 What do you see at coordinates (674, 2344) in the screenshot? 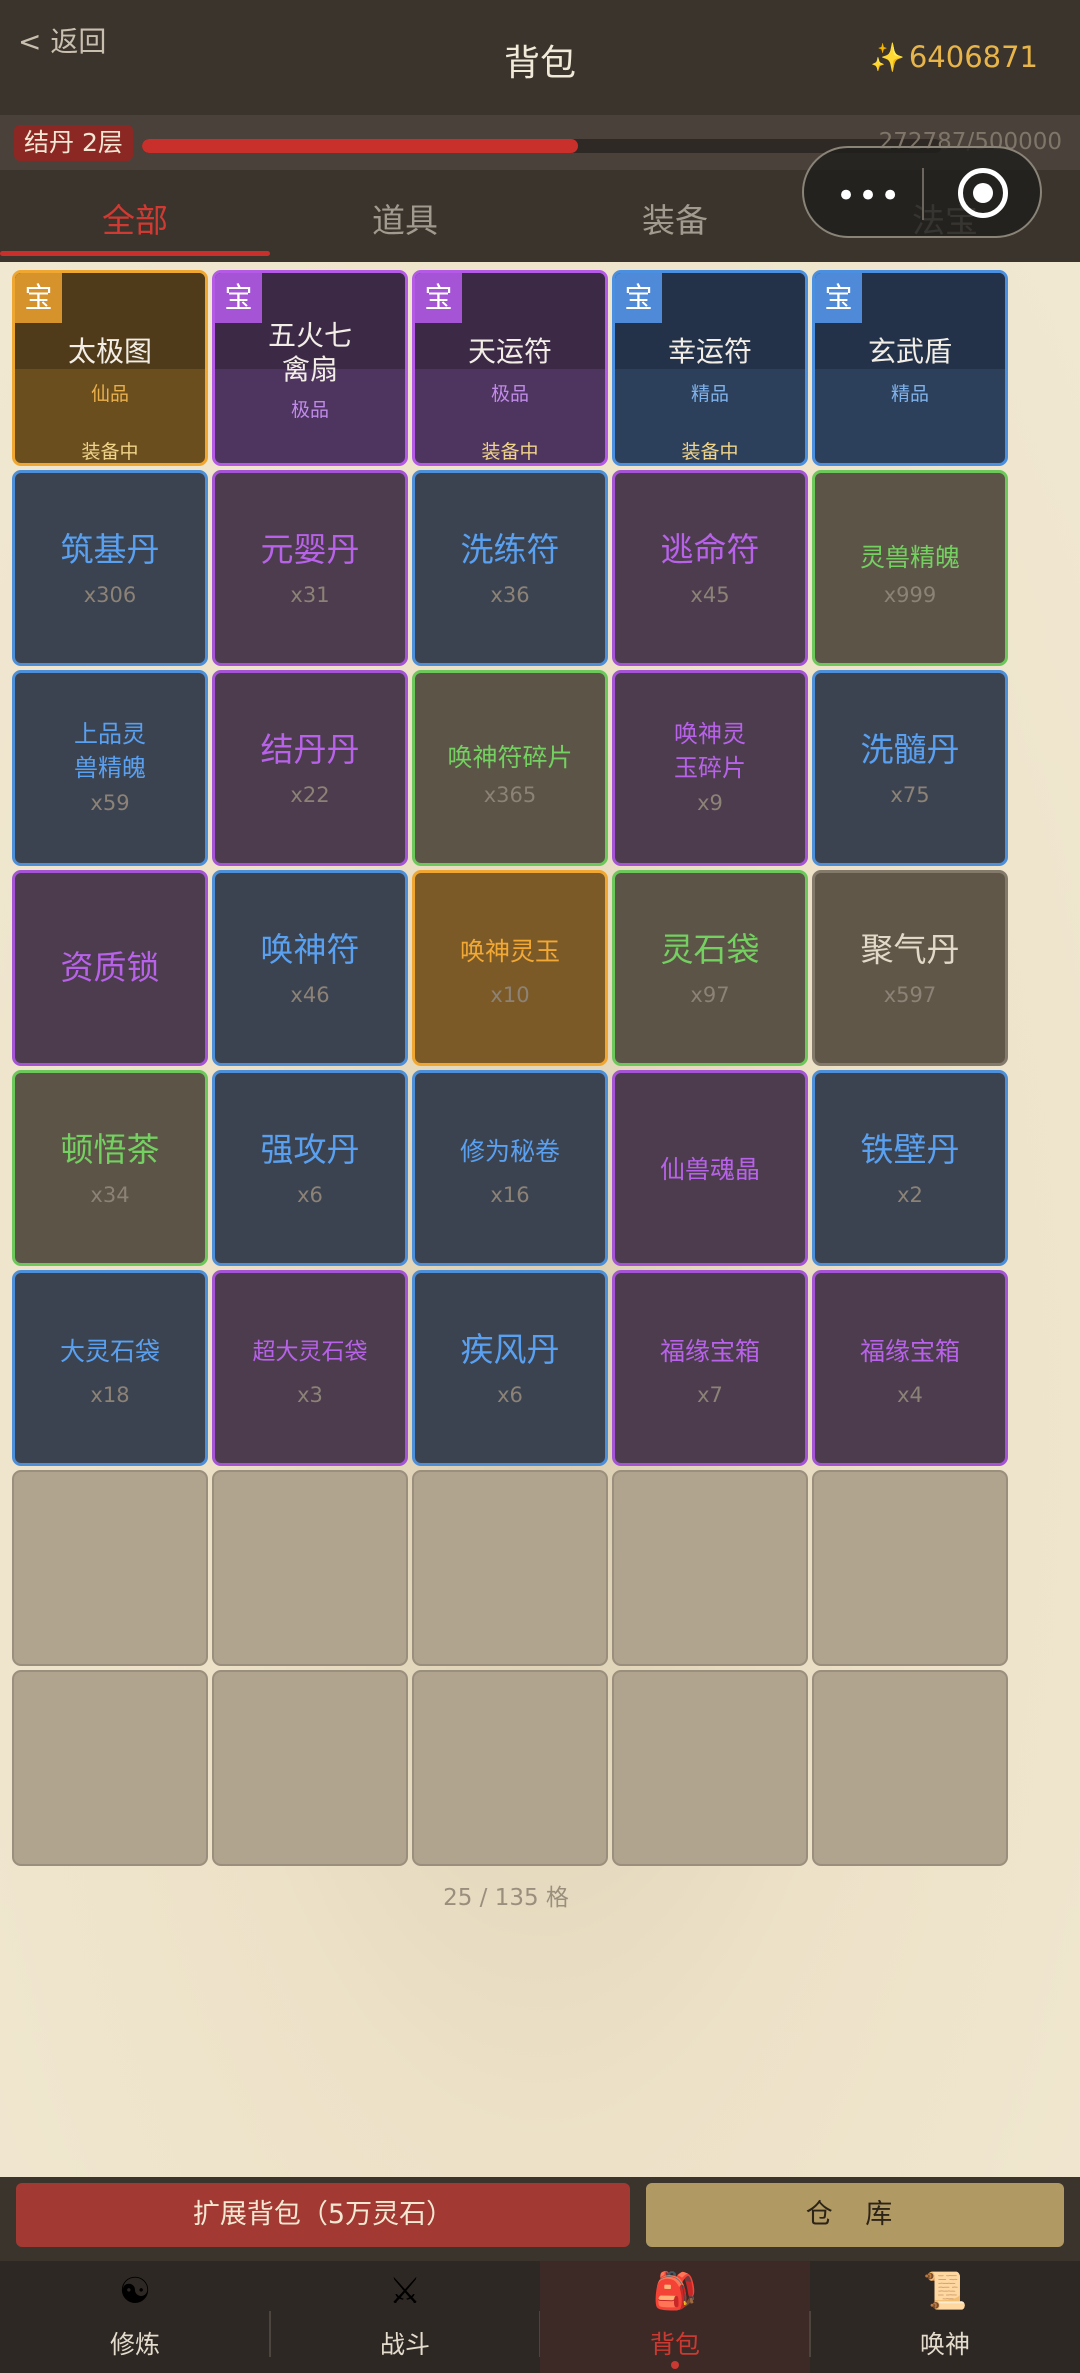
I see `nav-label: 背包` at bounding box center [674, 2344].